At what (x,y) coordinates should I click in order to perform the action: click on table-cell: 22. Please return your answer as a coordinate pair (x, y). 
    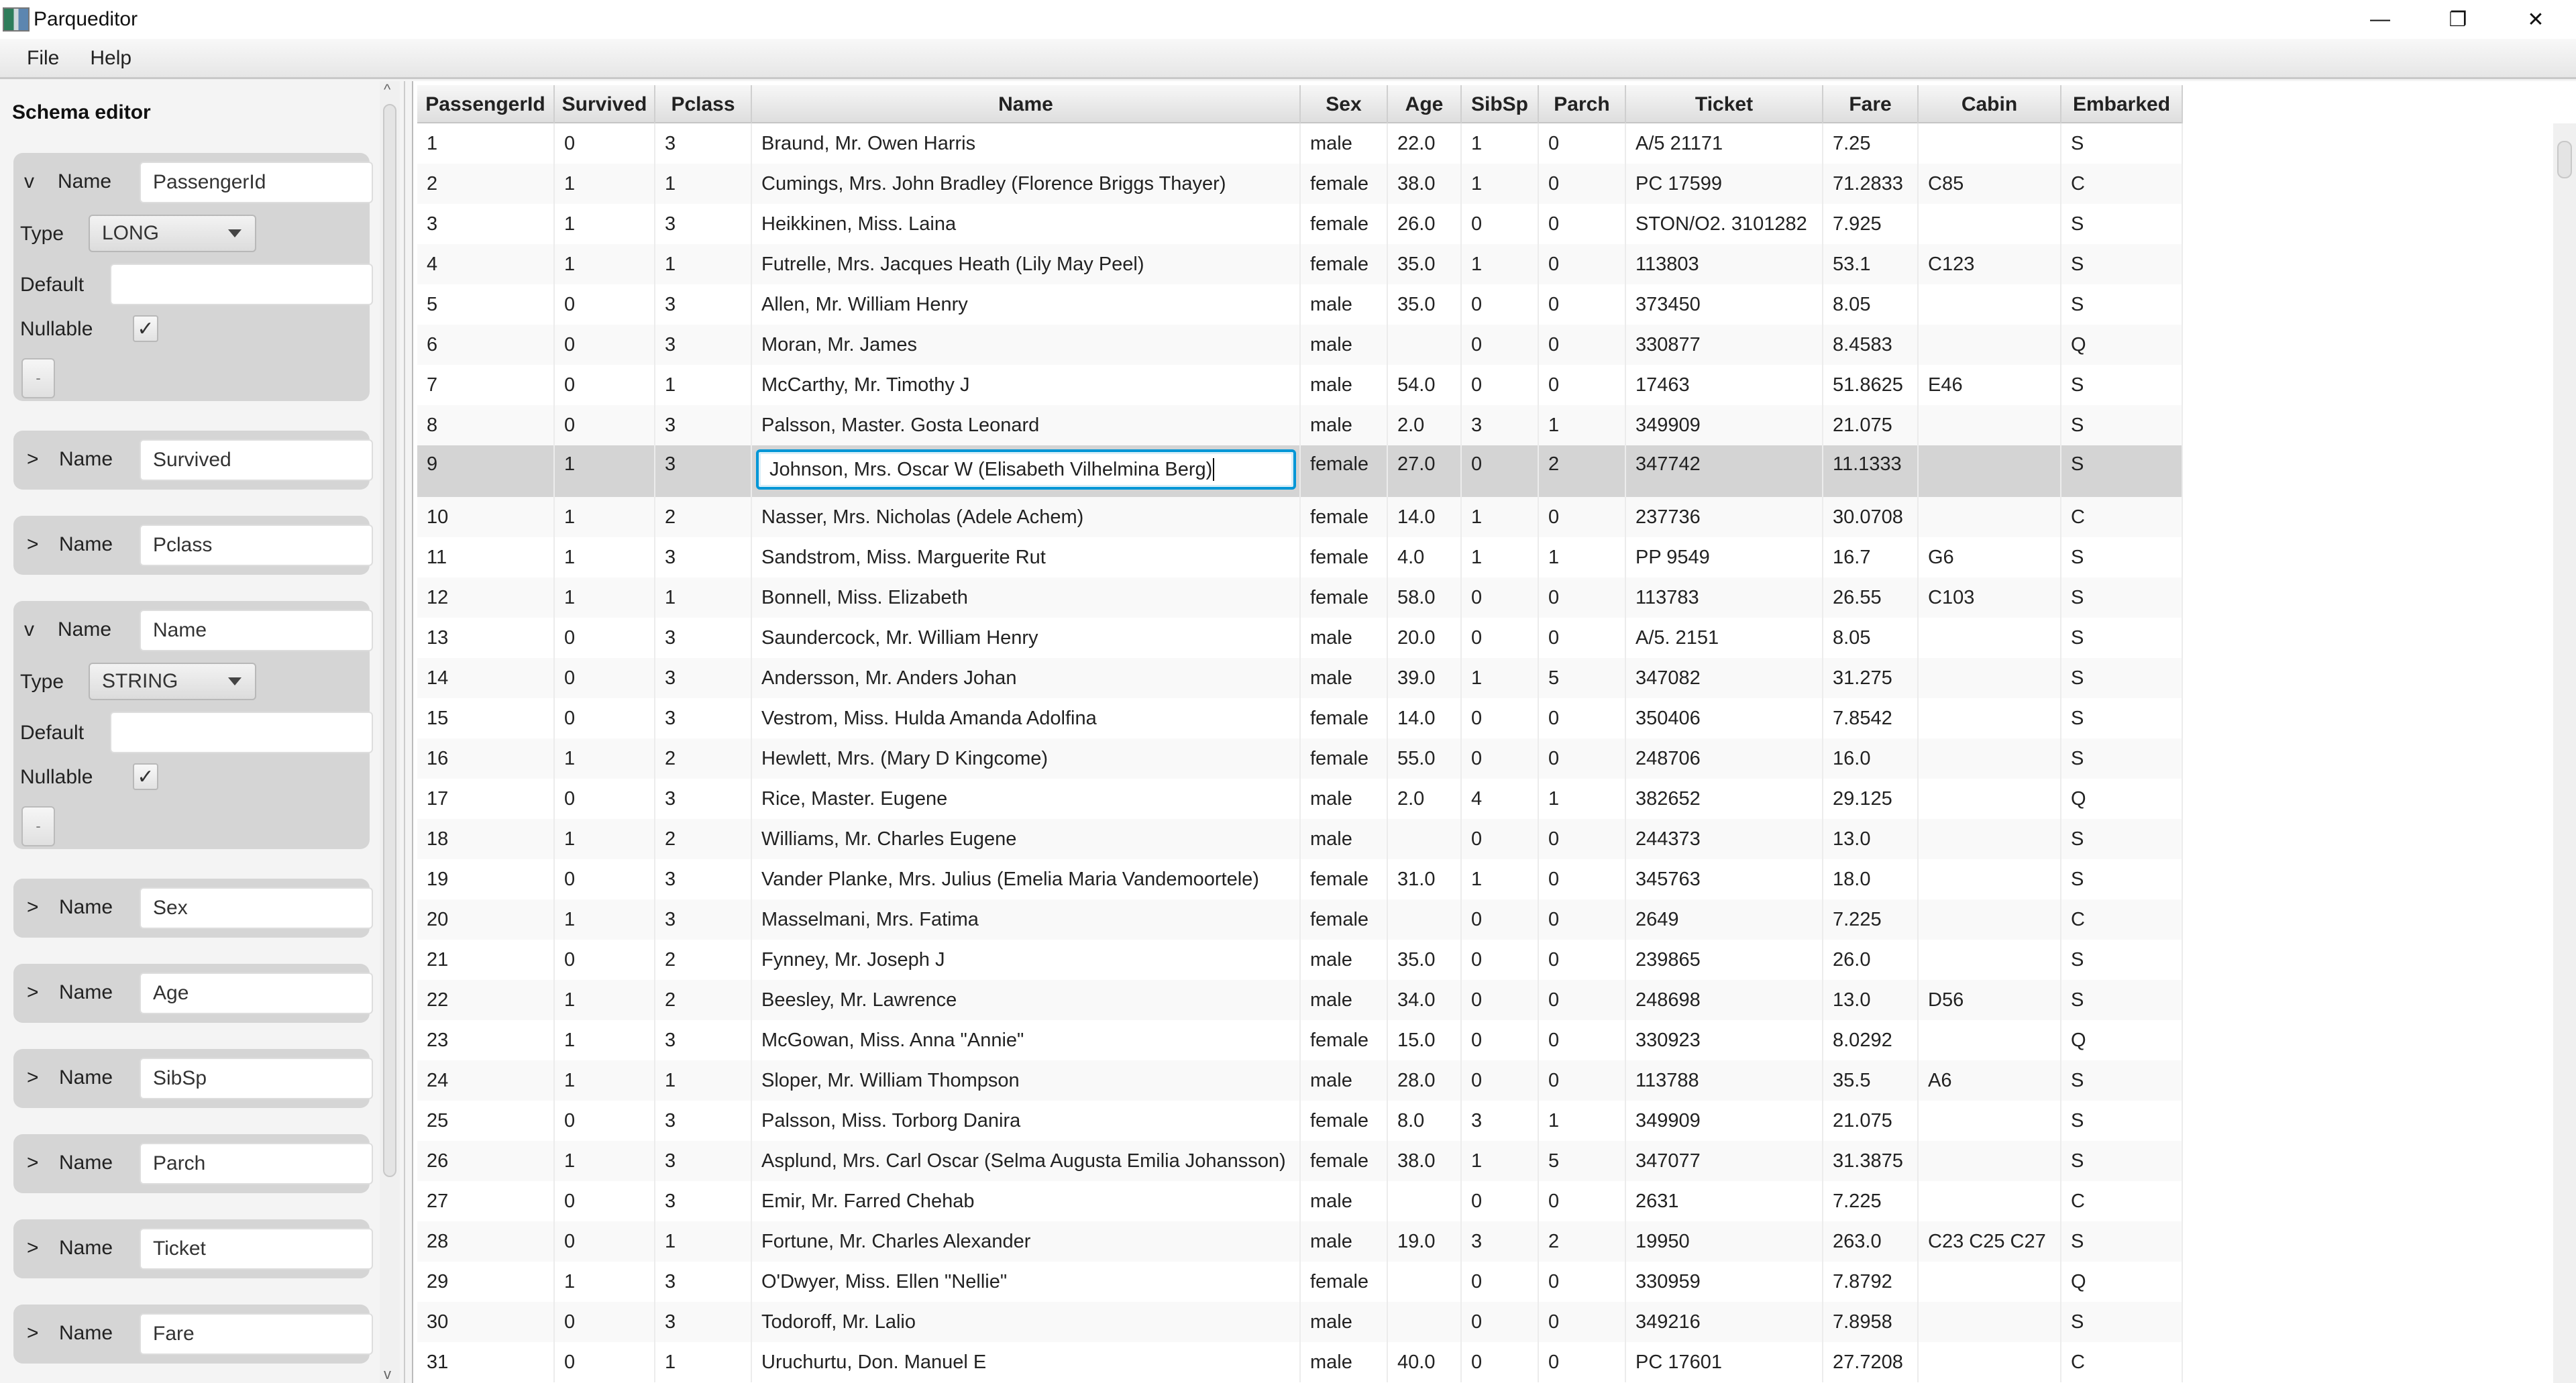
    Looking at the image, I should click on (486, 1000).